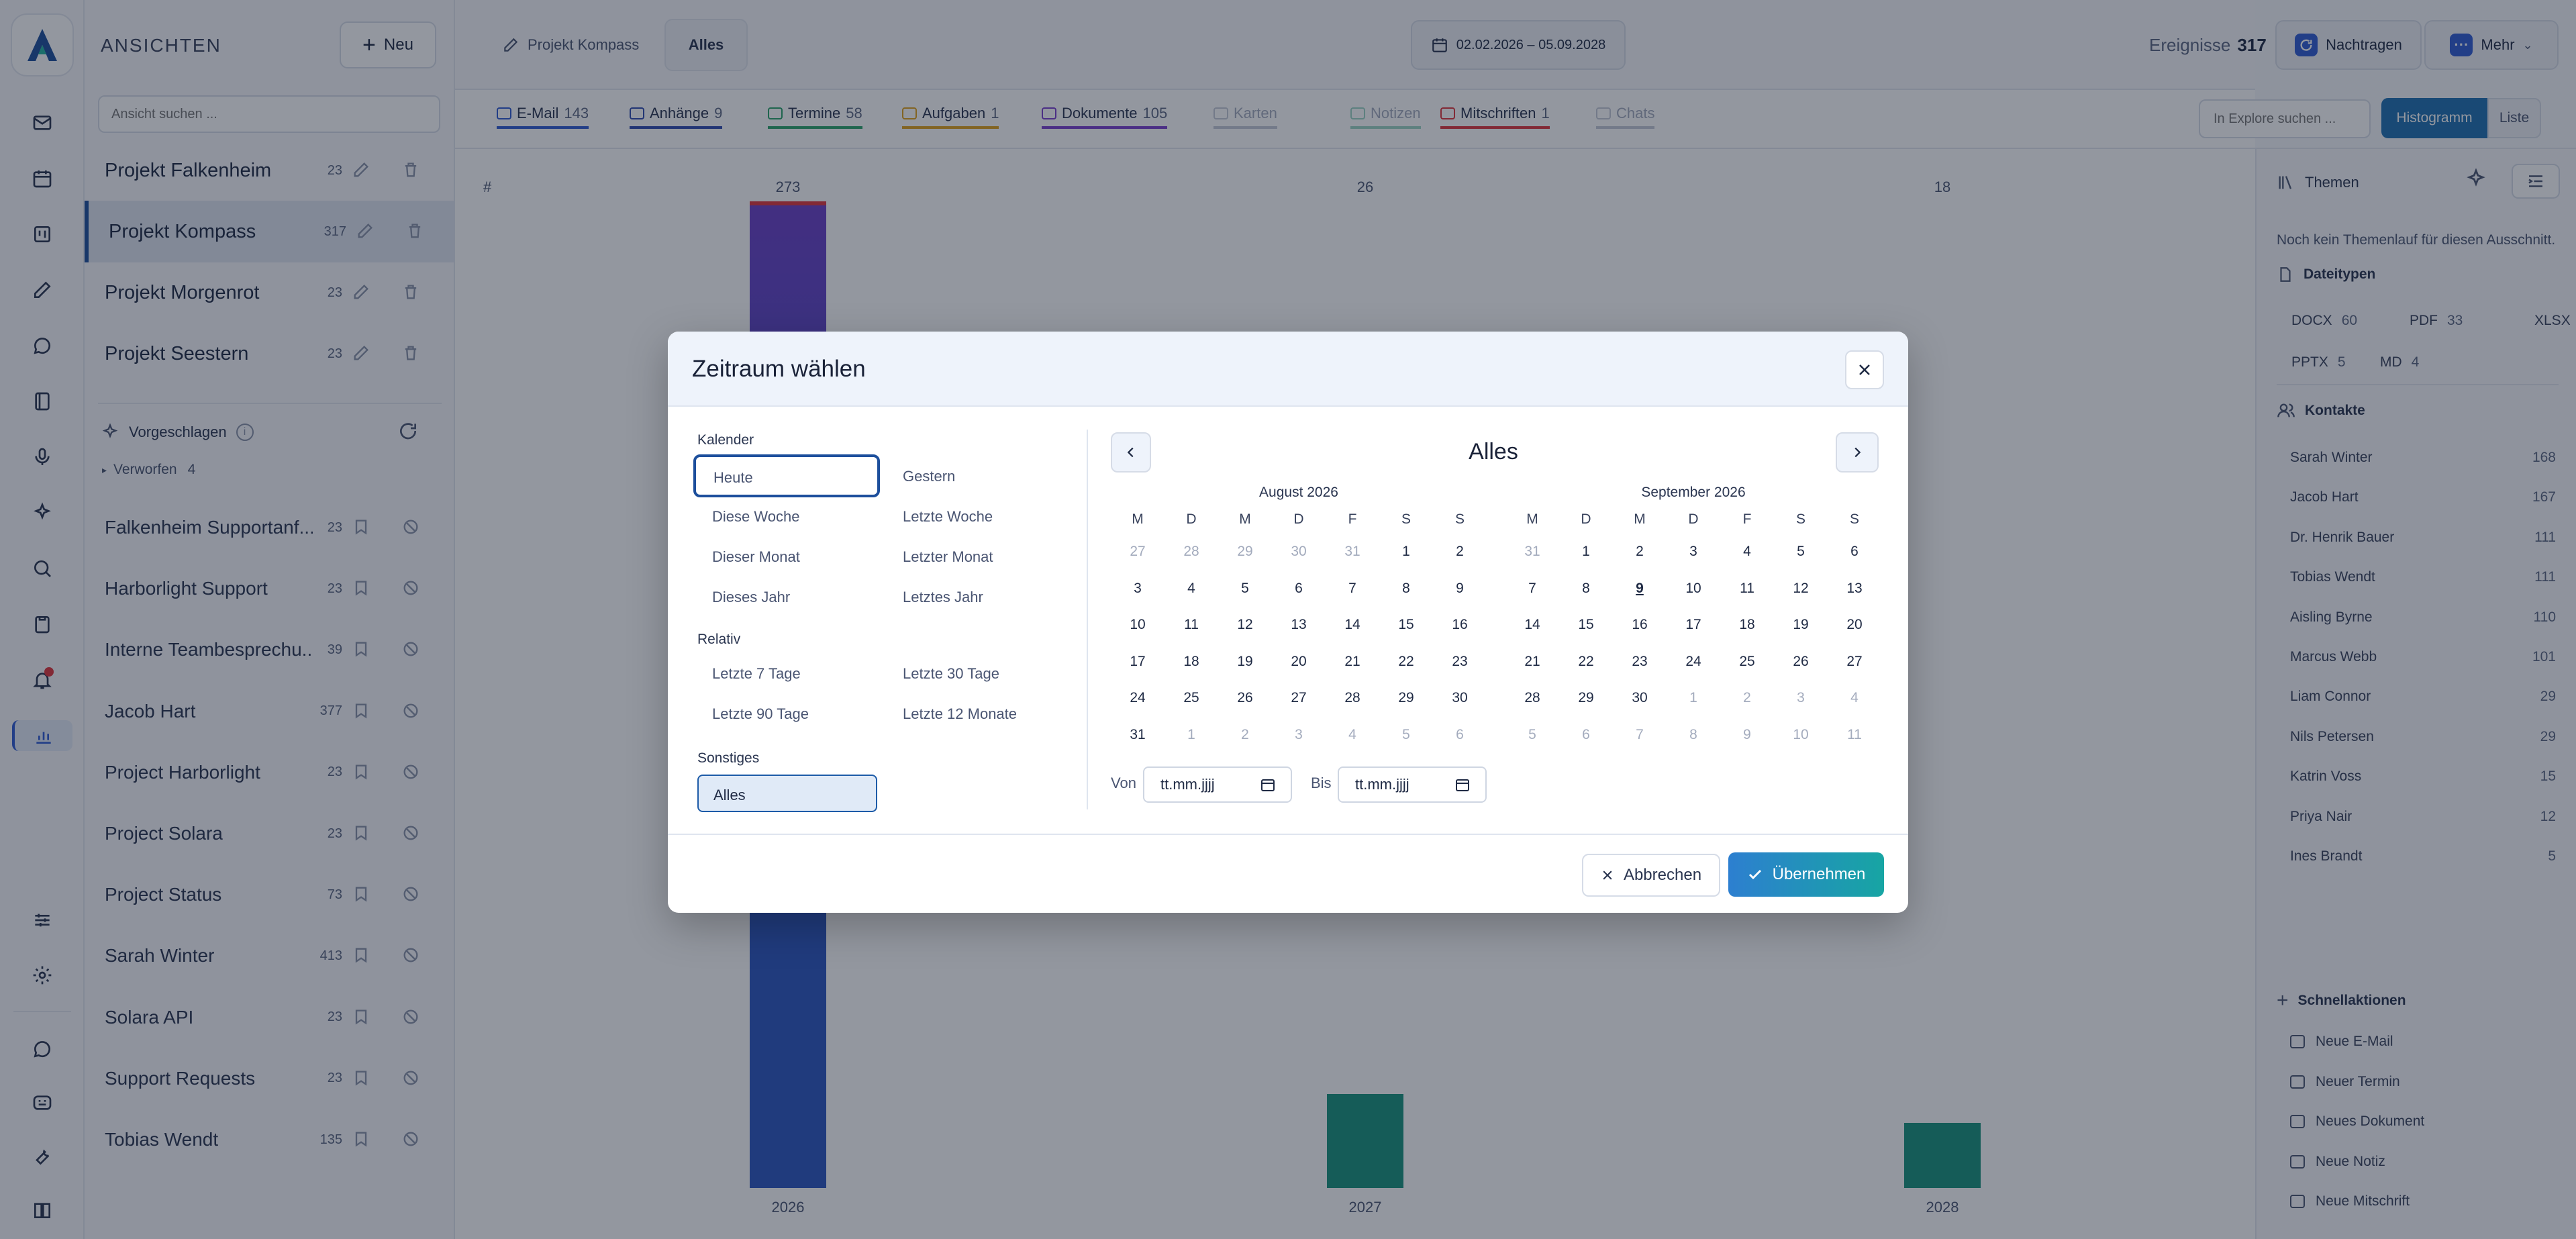 This screenshot has width=2576, height=1239. What do you see at coordinates (948, 517) in the screenshot?
I see `preset-last-week: Letzte Woche` at bounding box center [948, 517].